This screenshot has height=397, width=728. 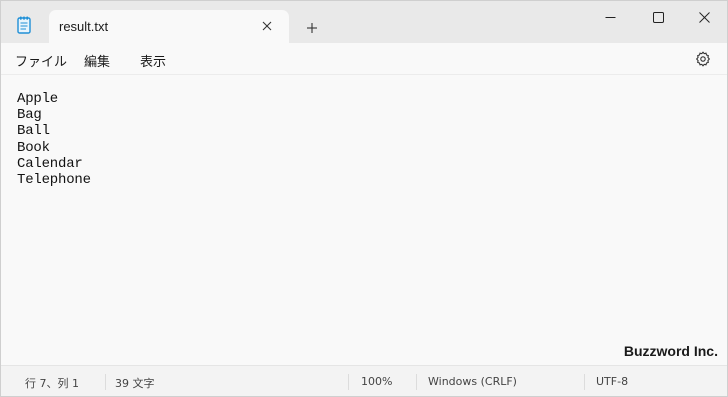 I want to click on editor-line: Ball, so click(x=33, y=131).